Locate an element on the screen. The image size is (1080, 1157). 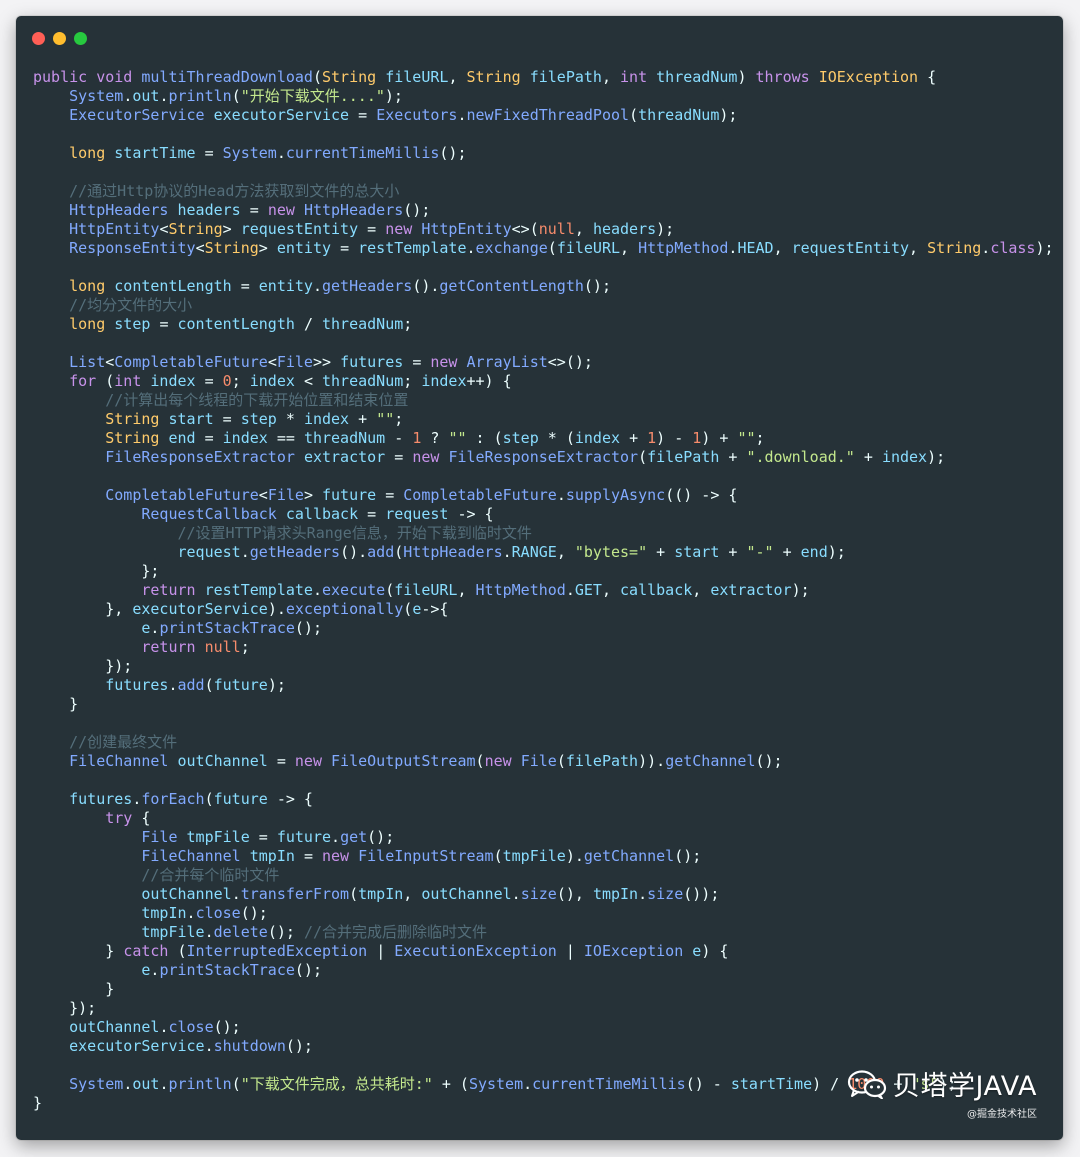
close-dot is located at coordinates (38, 38).